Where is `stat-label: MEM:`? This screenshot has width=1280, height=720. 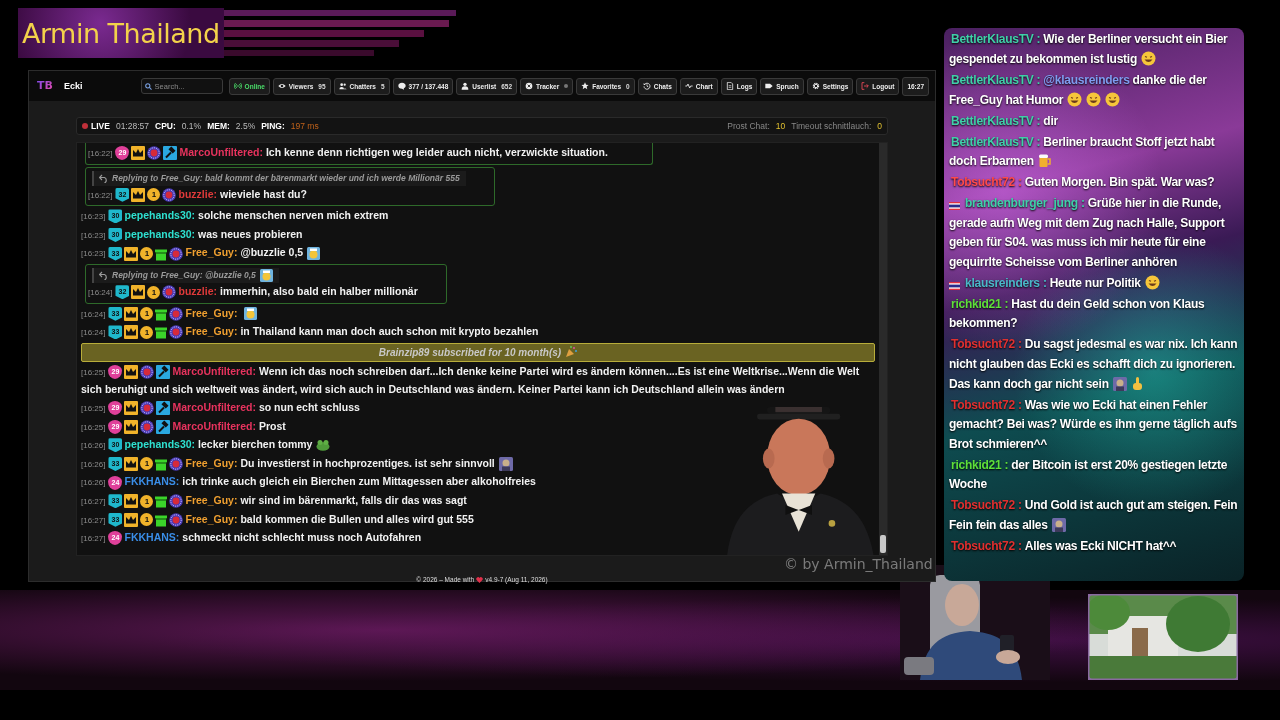 stat-label: MEM: is located at coordinates (218, 126).